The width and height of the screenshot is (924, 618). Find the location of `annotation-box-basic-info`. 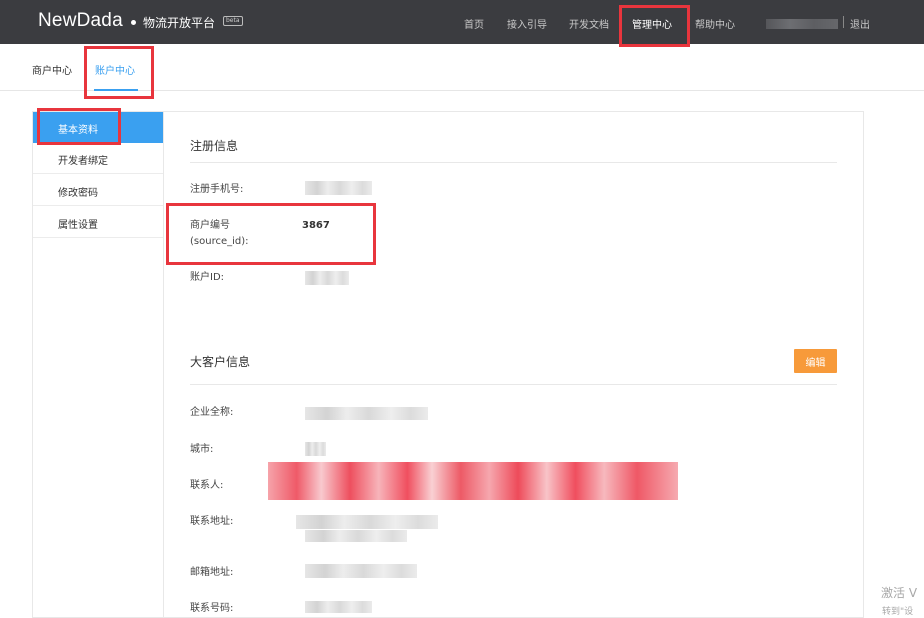

annotation-box-basic-info is located at coordinates (79, 126).